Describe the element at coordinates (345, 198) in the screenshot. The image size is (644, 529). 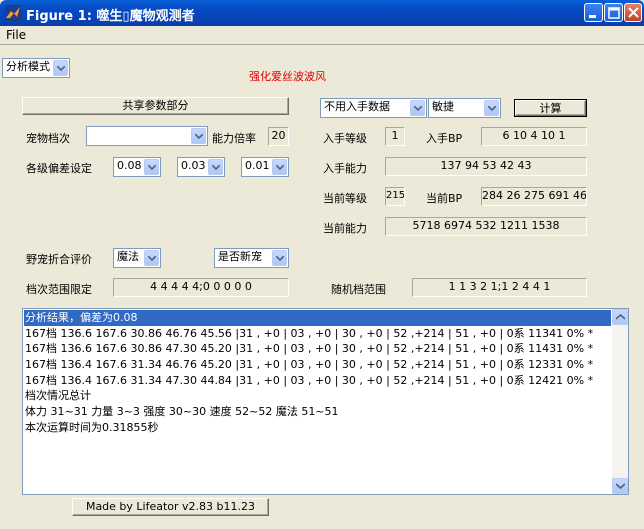
I see `current-level-label: 当前等级` at that location.